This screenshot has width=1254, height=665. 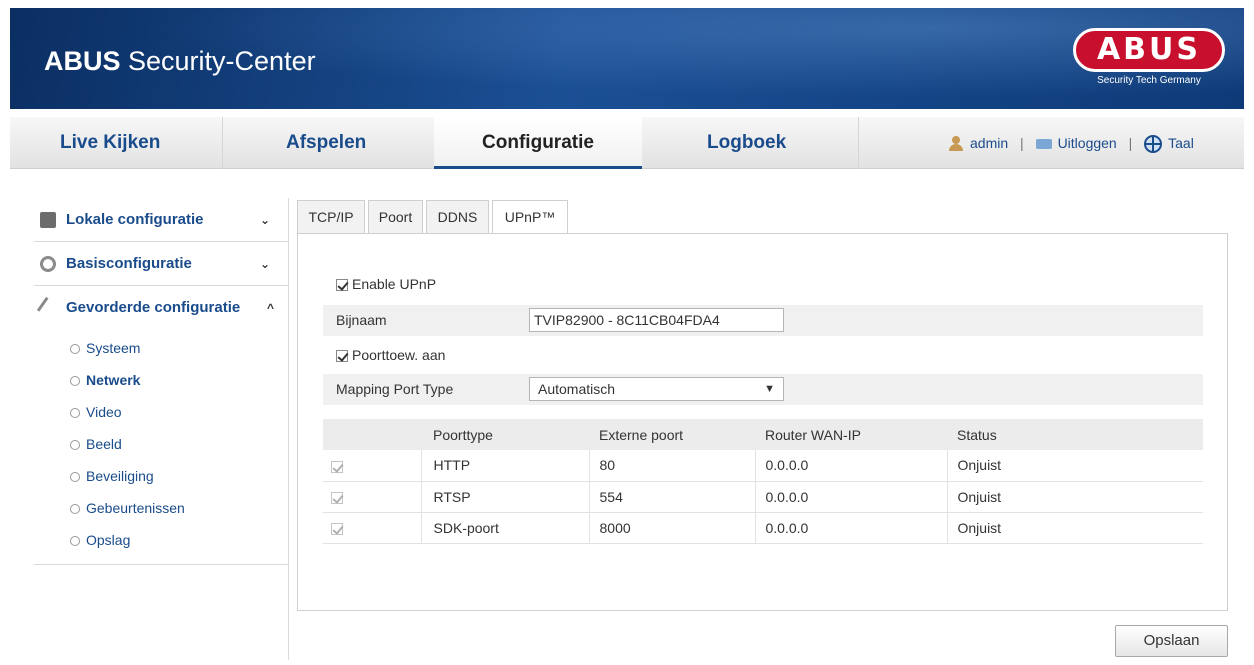 I want to click on monitor-icon, so click(x=48, y=220).